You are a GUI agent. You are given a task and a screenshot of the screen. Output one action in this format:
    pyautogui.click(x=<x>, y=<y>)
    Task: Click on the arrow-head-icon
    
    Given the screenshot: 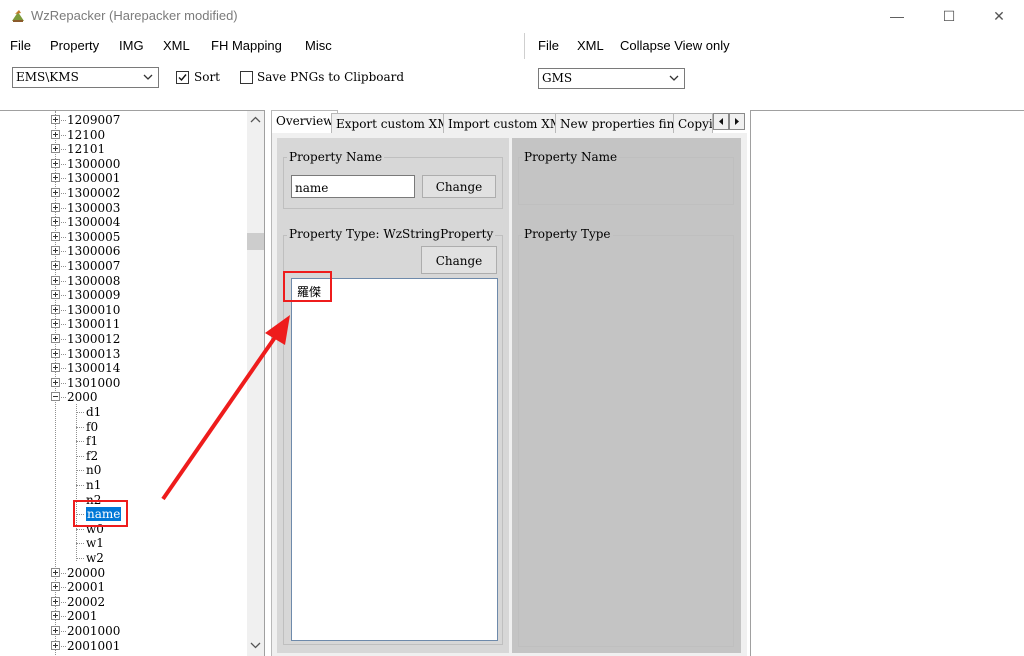 What is the action you would take?
    pyautogui.click(x=277, y=330)
    